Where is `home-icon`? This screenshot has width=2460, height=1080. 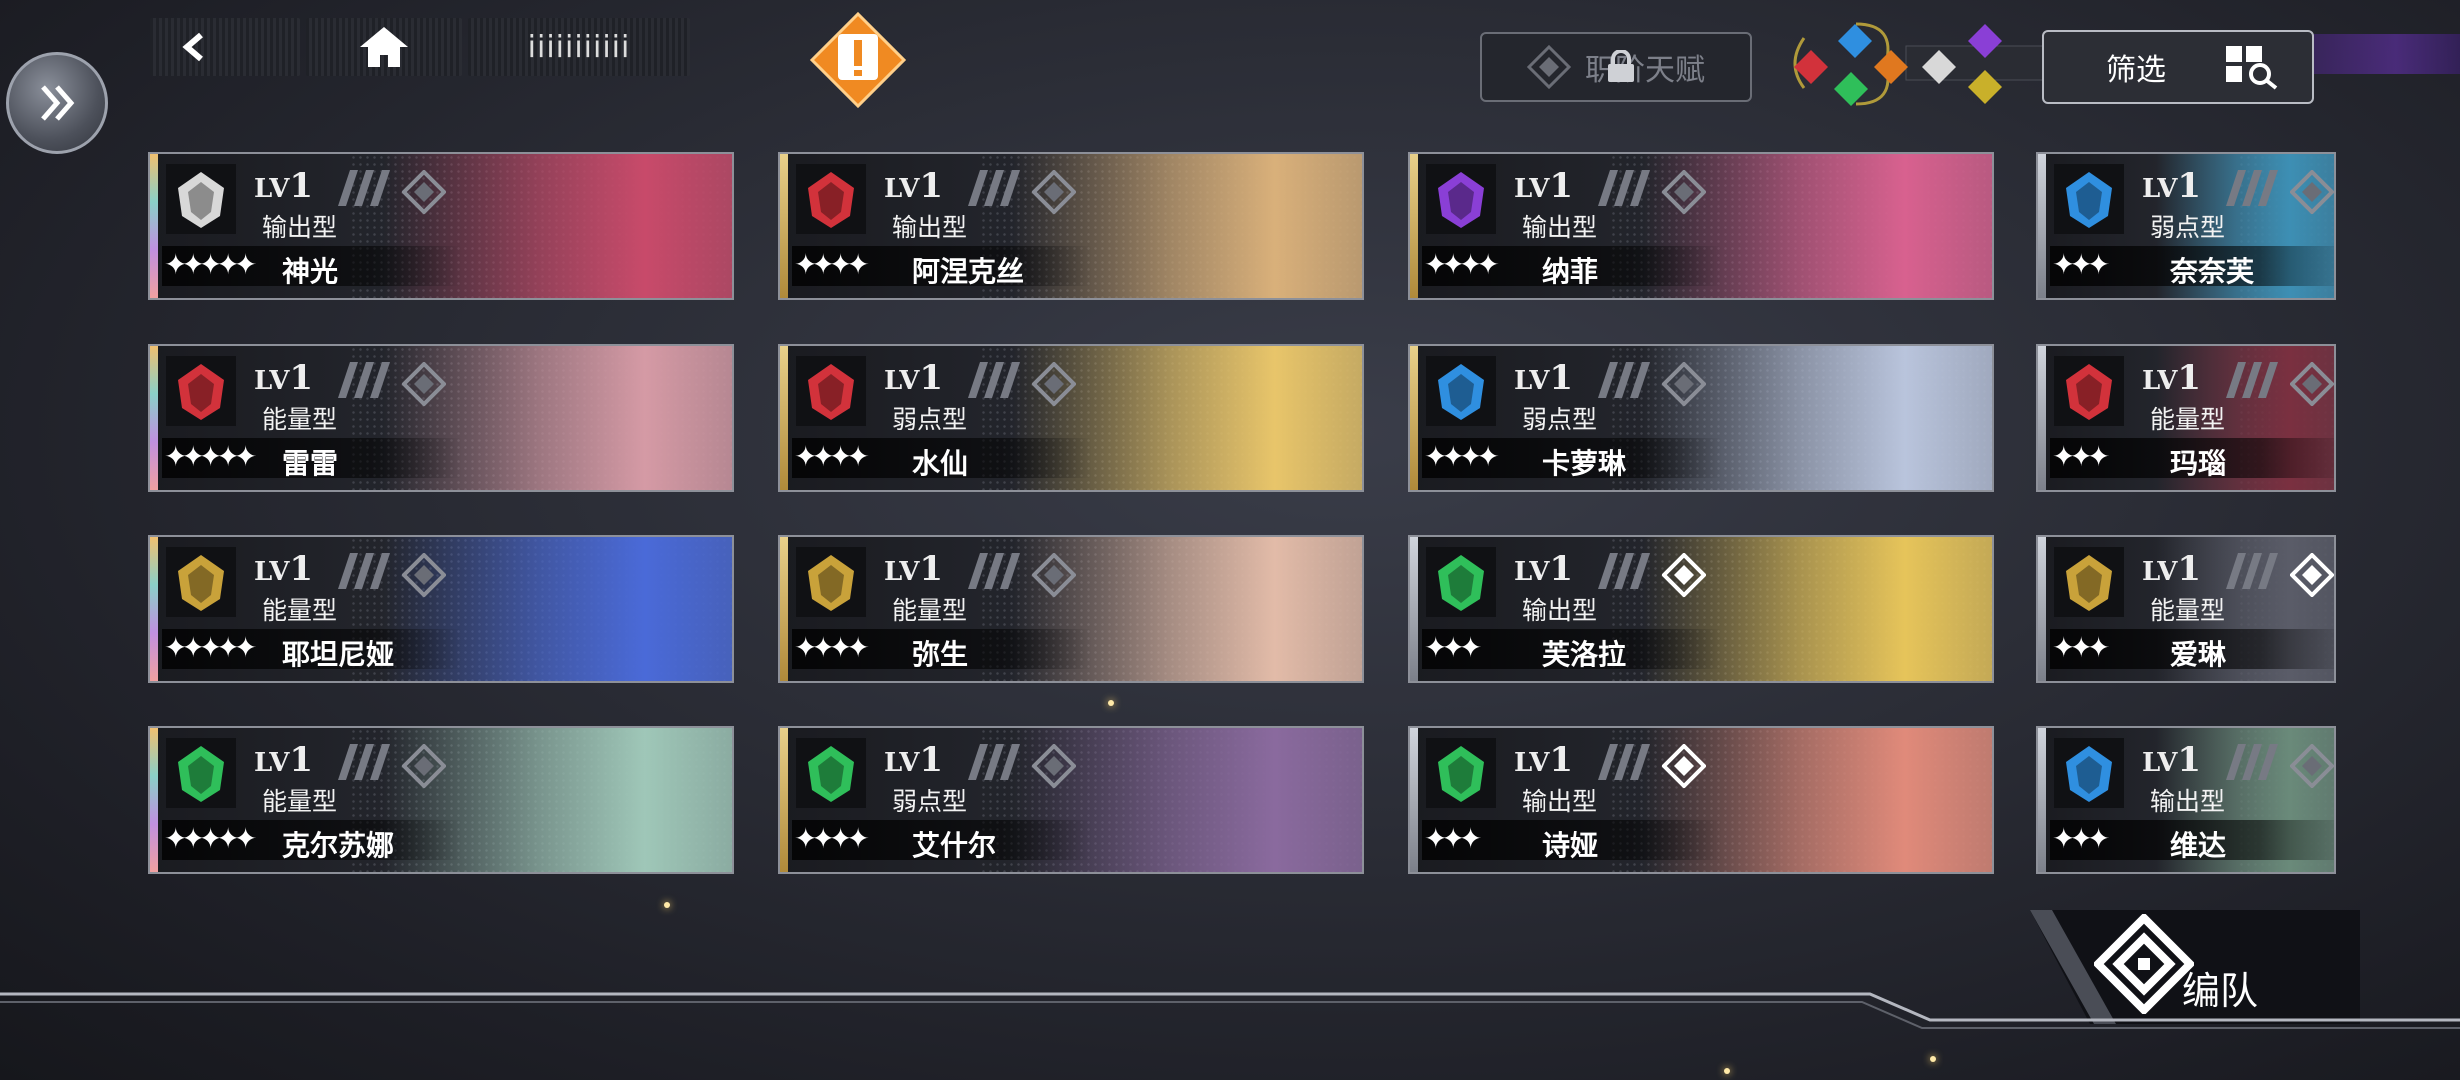 home-icon is located at coordinates (384, 47).